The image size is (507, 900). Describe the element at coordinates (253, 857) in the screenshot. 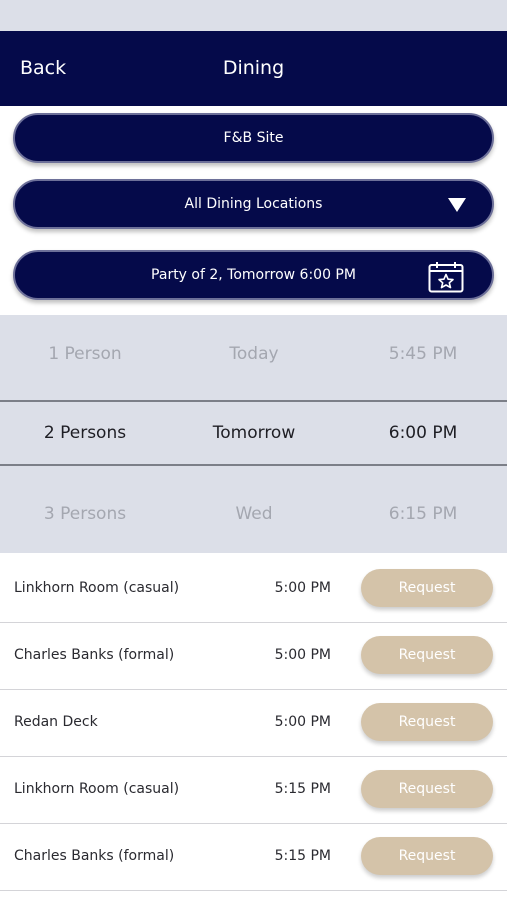

I see `table-row: Charles Banks (formal) 5:15 PM Request` at that location.